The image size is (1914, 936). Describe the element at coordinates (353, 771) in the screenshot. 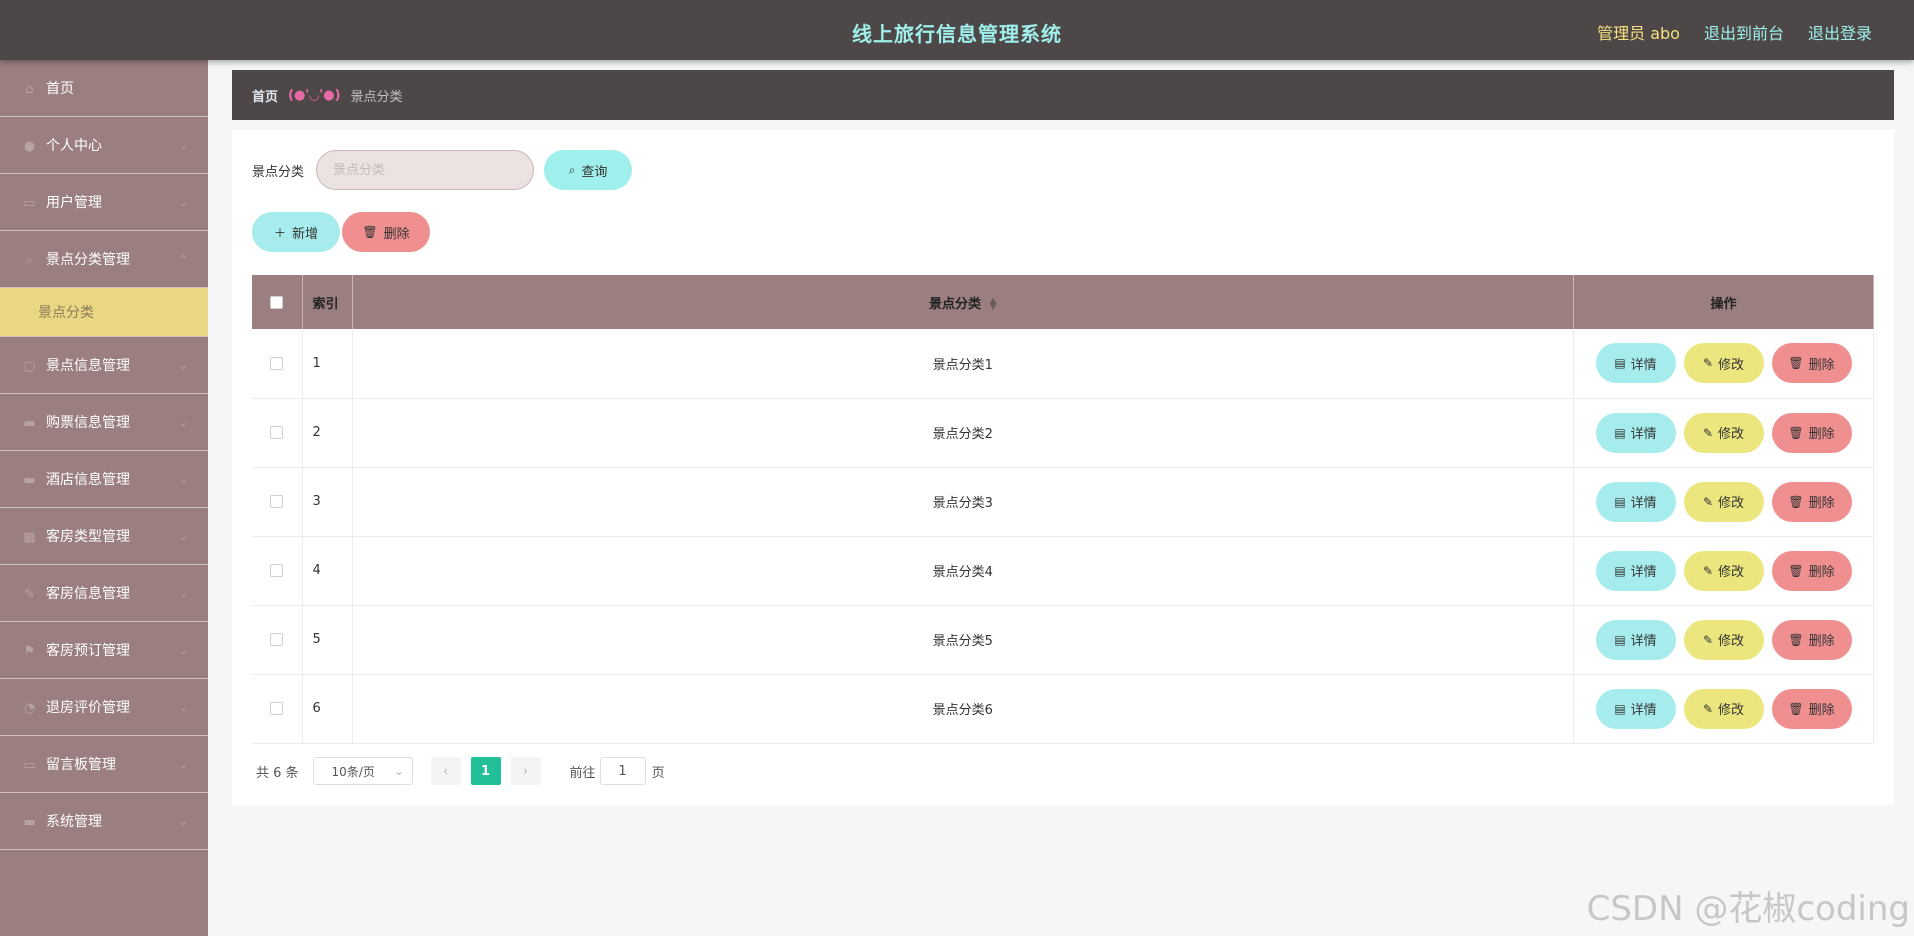

I see `page-size-value: 10条/页` at that location.